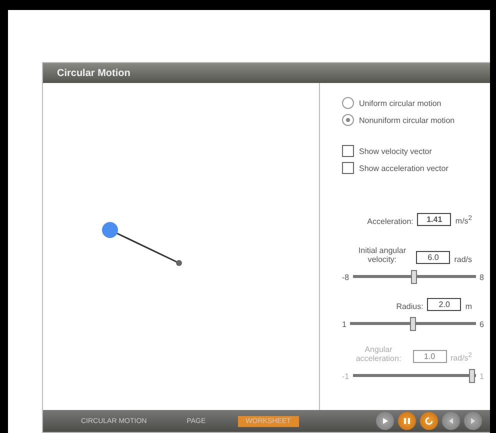 Image resolution: width=496 pixels, height=433 pixels. What do you see at coordinates (390, 221) in the screenshot?
I see `acceleration-label: Acceleration:` at bounding box center [390, 221].